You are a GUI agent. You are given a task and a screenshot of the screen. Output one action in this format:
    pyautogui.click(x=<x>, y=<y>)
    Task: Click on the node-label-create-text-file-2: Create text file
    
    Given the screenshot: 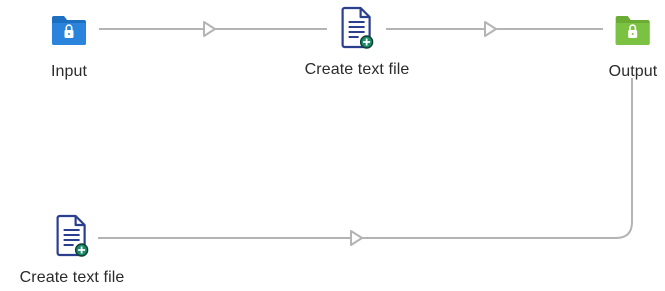 What is the action you would take?
    pyautogui.click(x=72, y=277)
    